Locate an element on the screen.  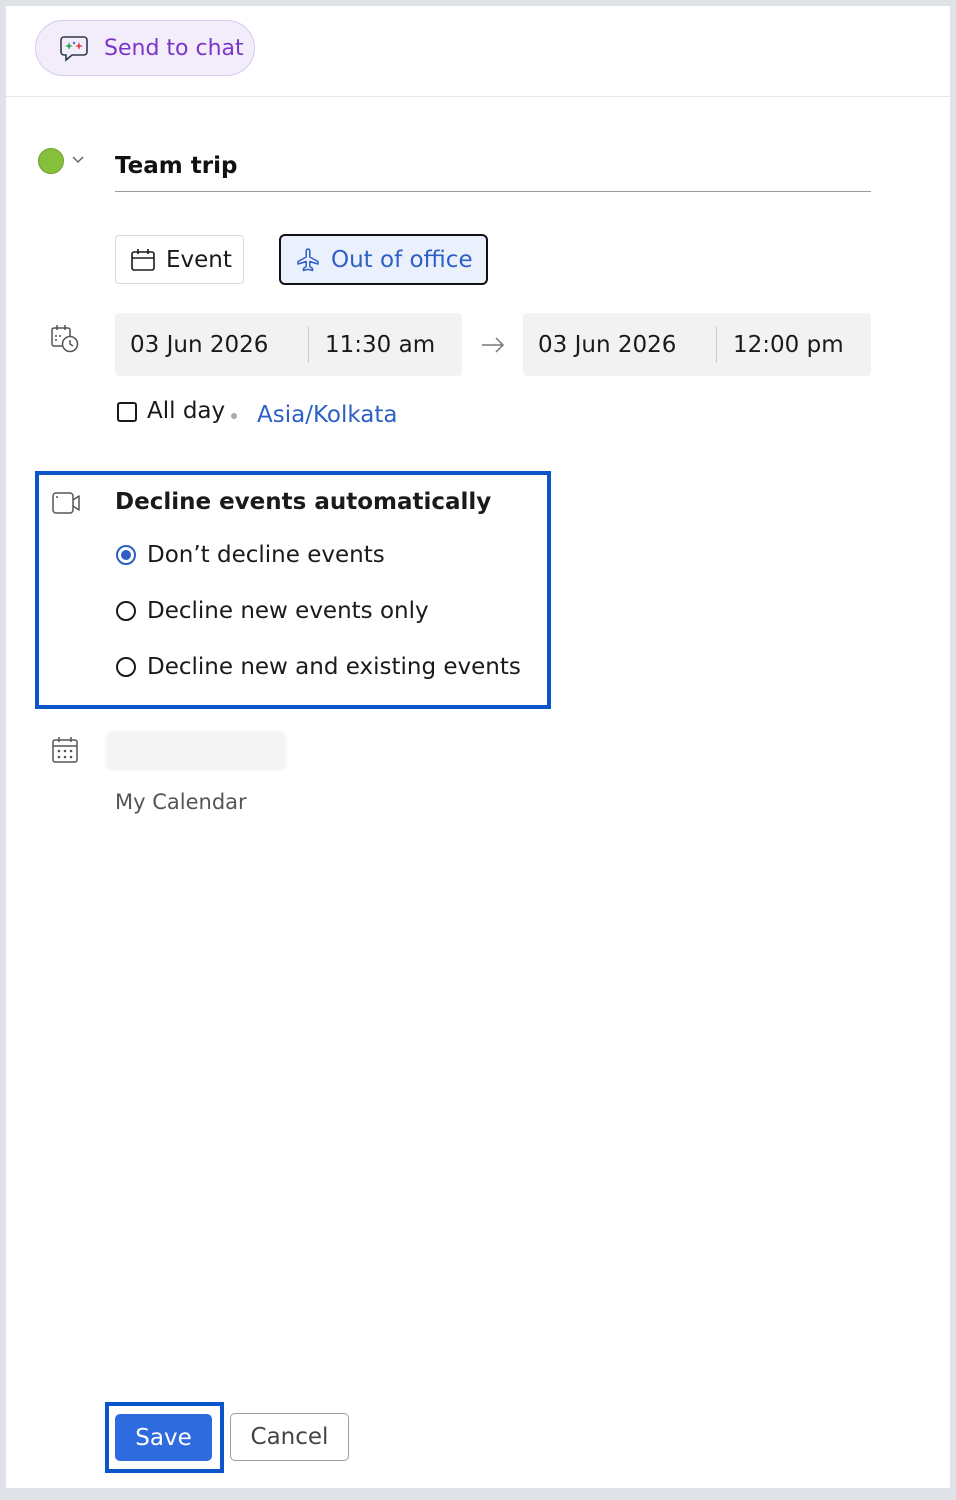
all-day-checkbox is located at coordinates (127, 412).